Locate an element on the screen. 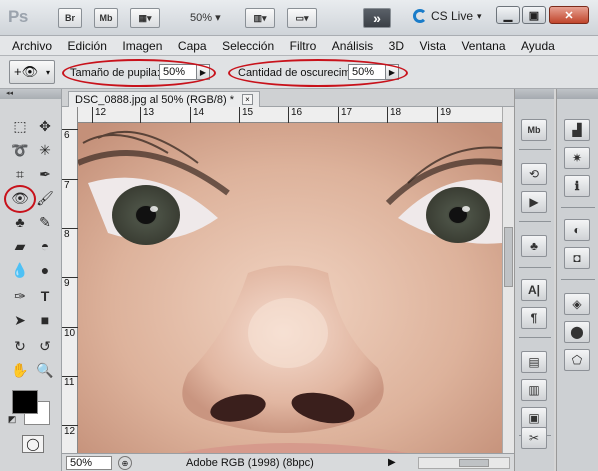 The height and width of the screenshot is (471, 598). ruler-tick-label: 8 is located at coordinates (70, 234).